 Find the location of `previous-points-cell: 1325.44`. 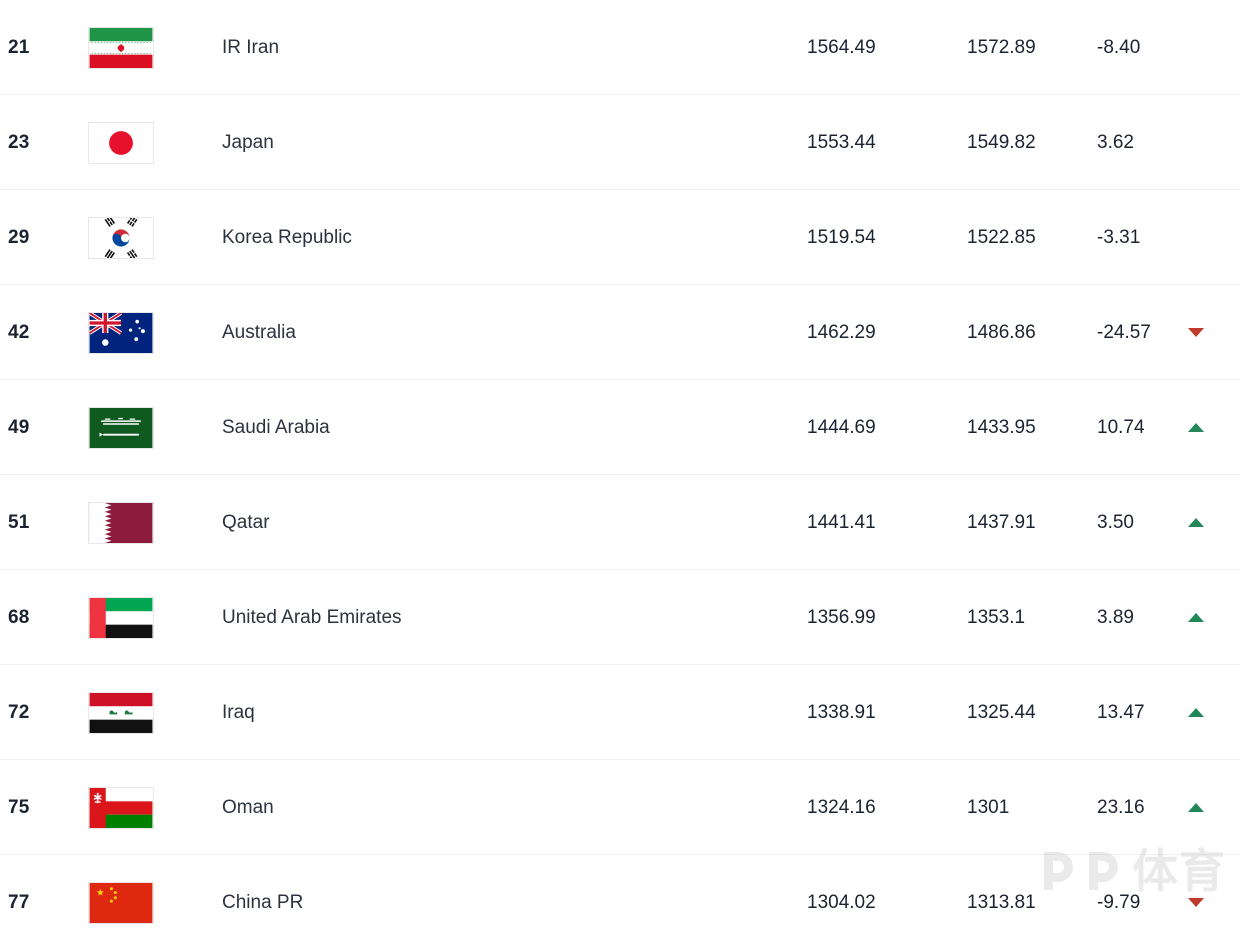

previous-points-cell: 1325.44 is located at coordinates (1001, 712).